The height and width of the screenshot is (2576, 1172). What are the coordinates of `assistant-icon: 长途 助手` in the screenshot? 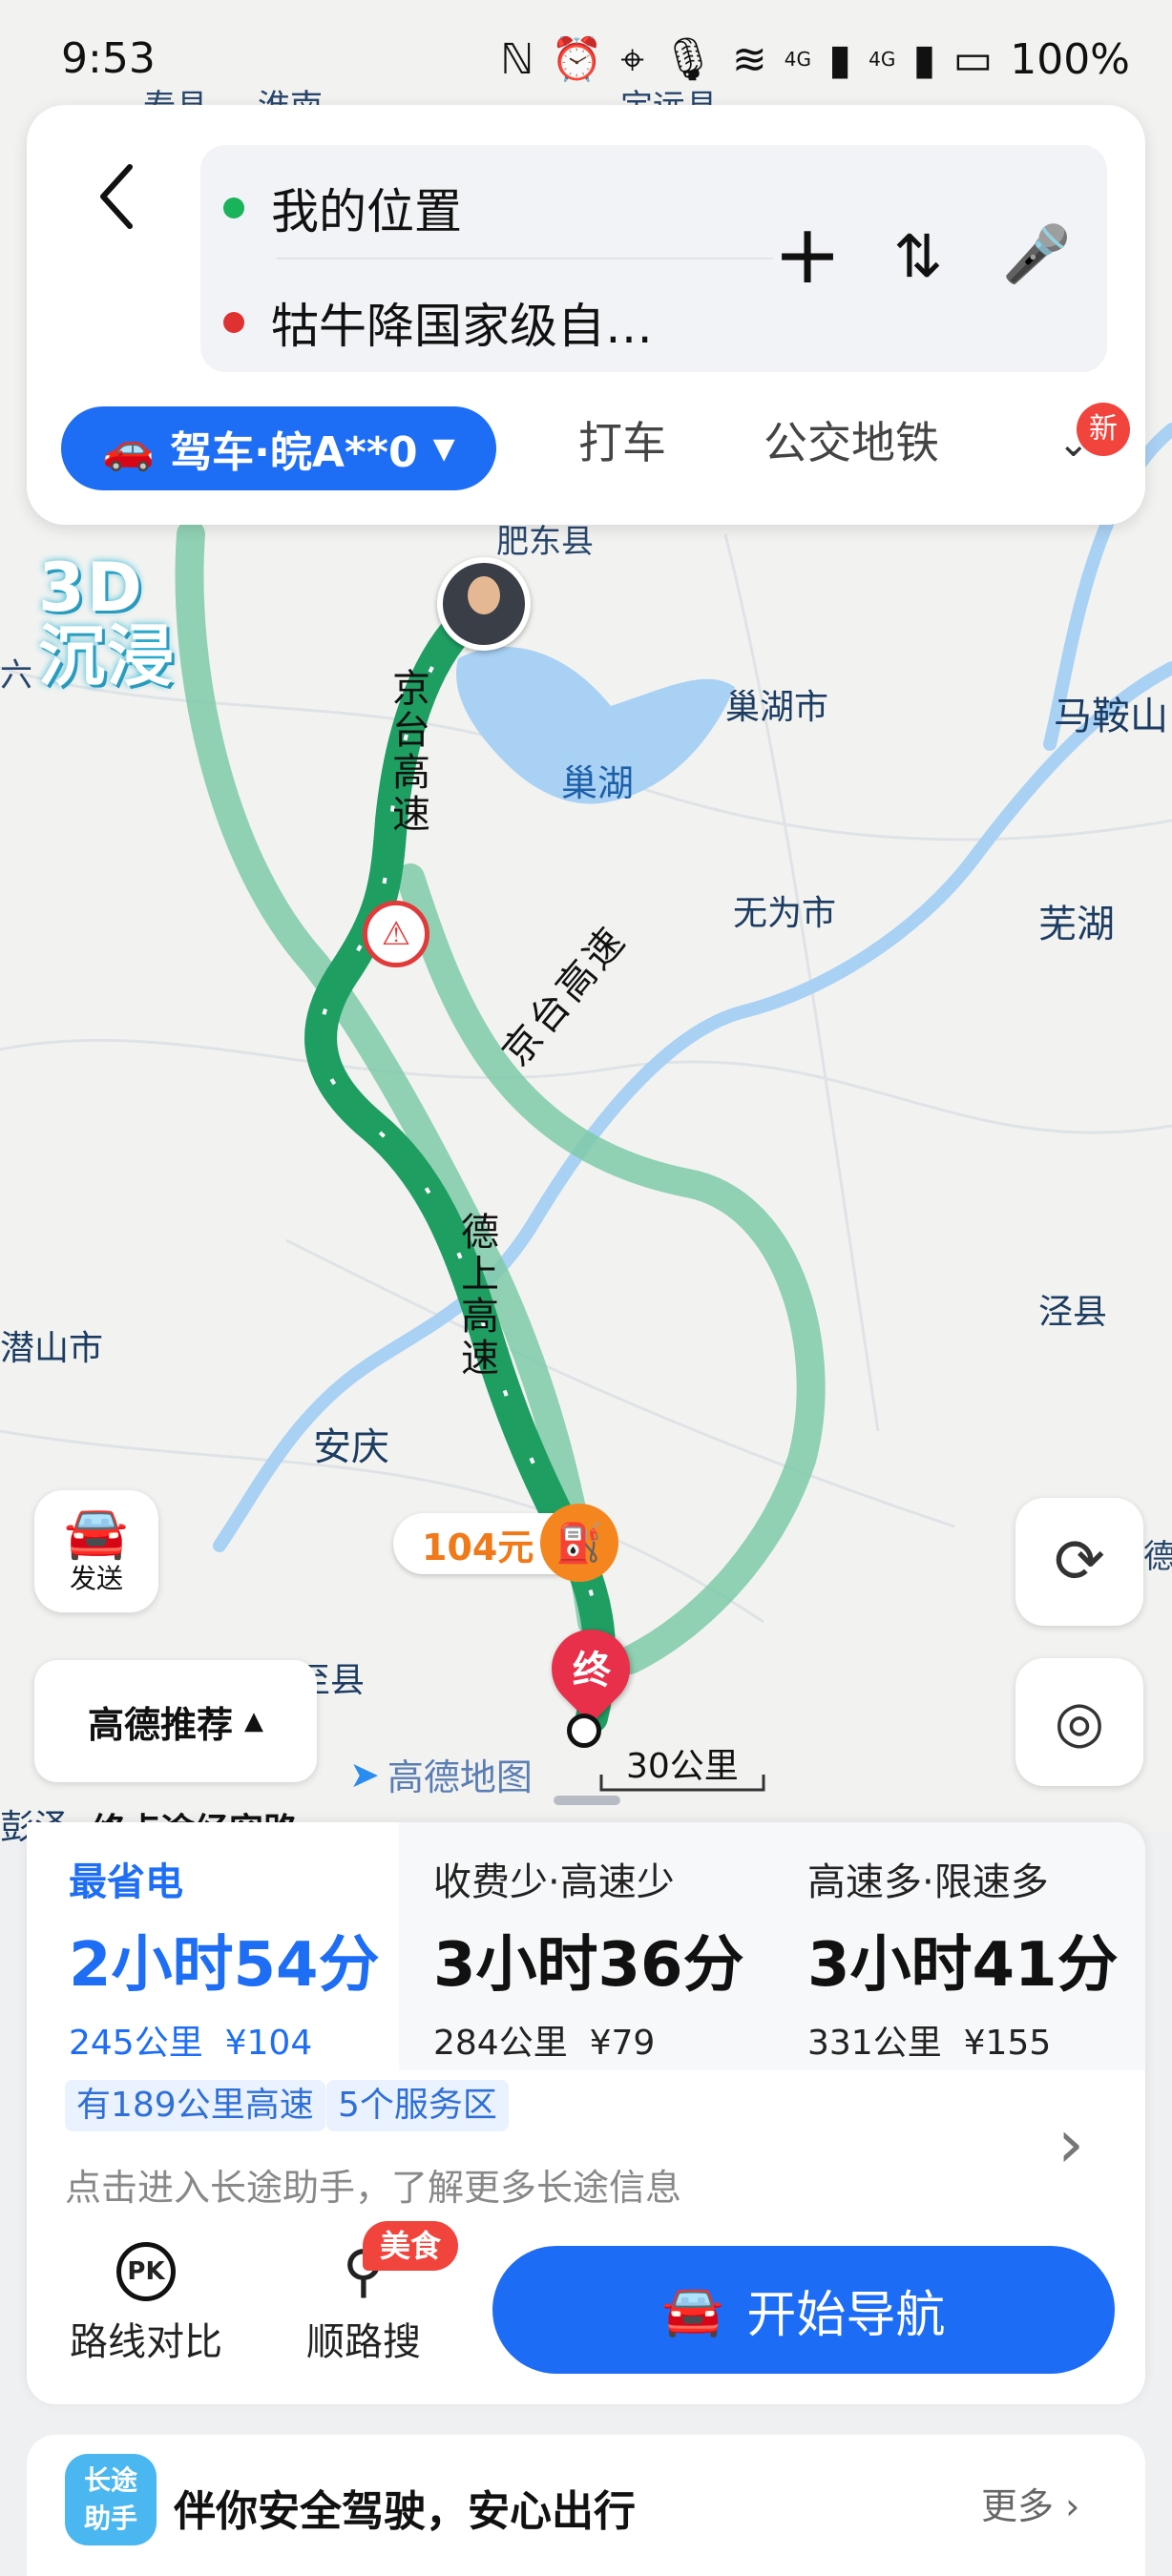 It's located at (111, 2499).